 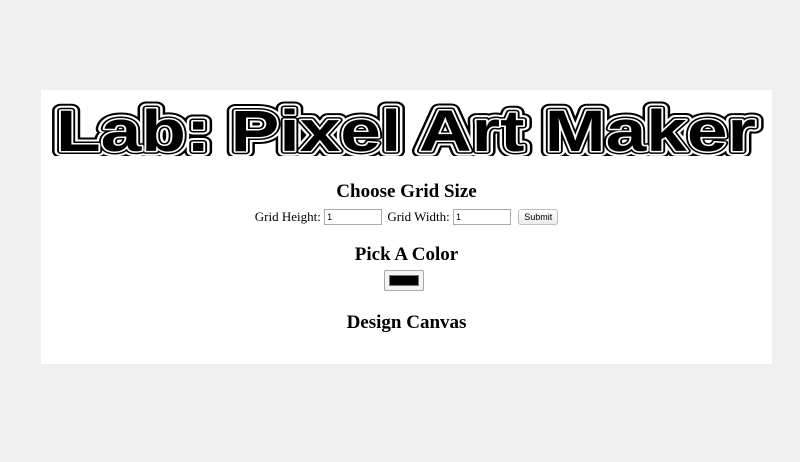 What do you see at coordinates (287, 217) in the screenshot?
I see `grid-height-label: Grid Height:` at bounding box center [287, 217].